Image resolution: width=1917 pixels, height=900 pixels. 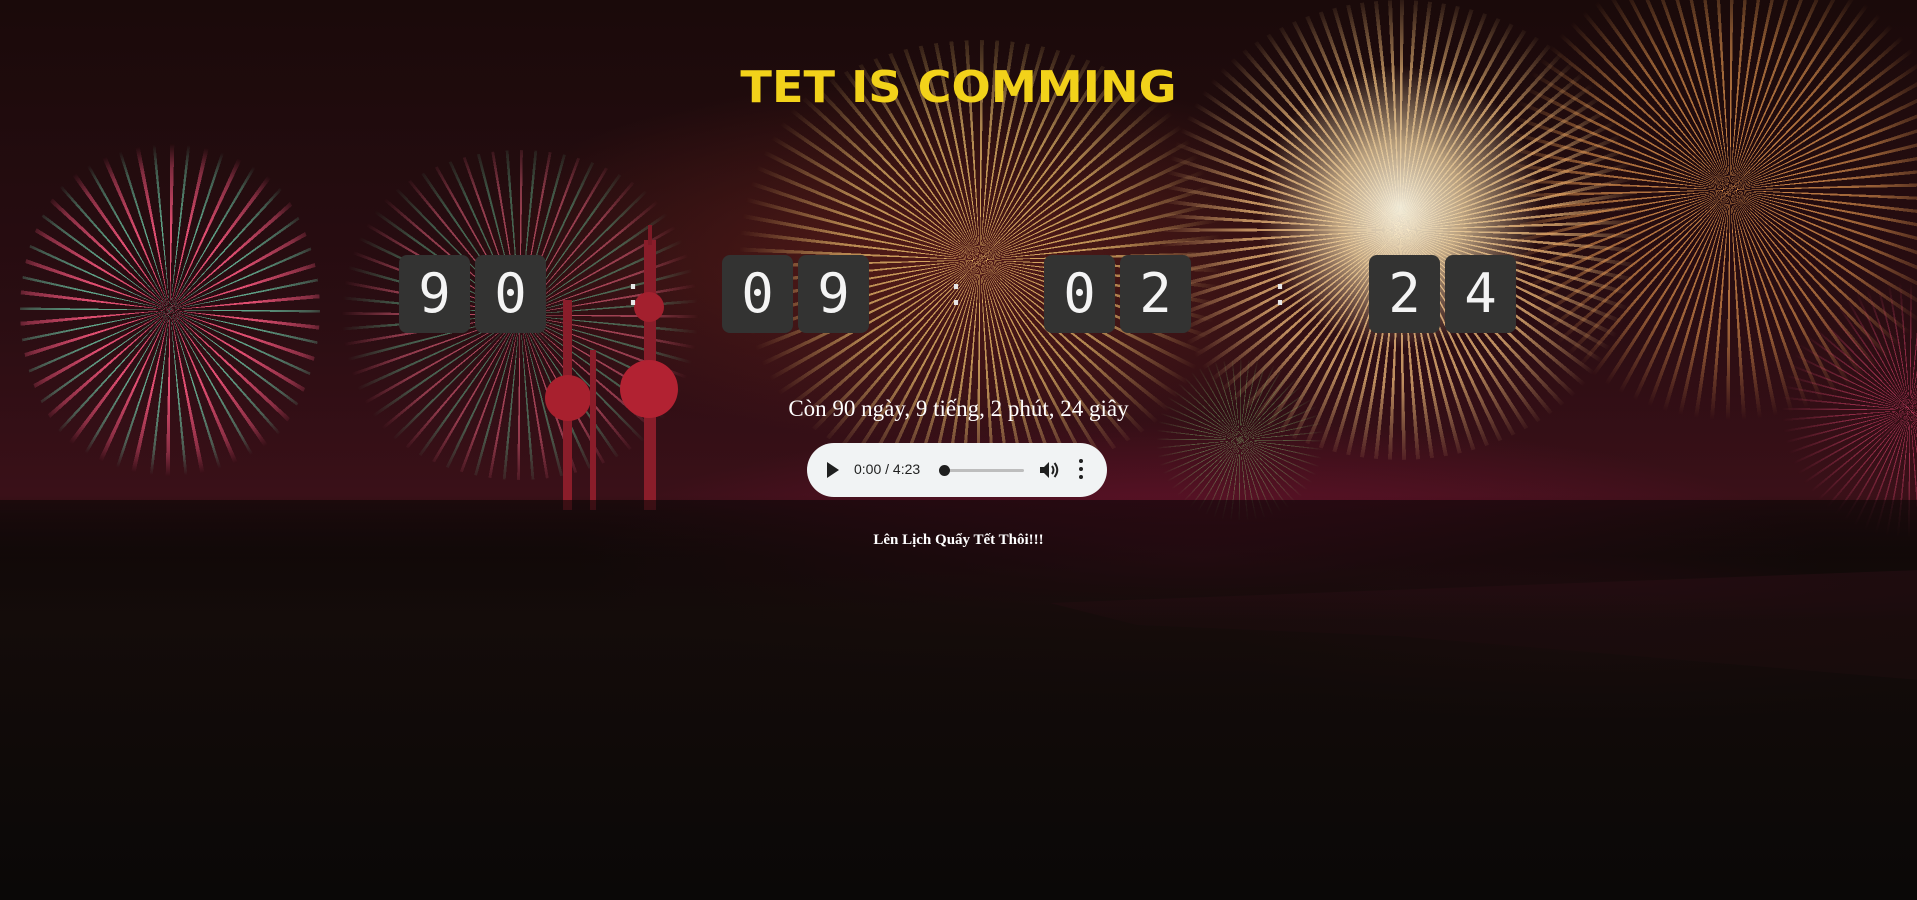 I want to click on audio-player: 0:00 / 4:23, so click(x=957, y=470).